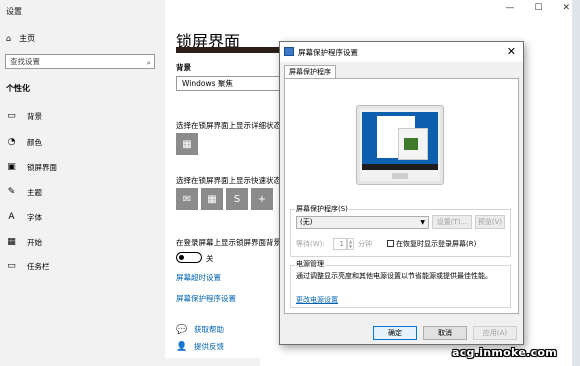 The width and height of the screenshot is (580, 366). What do you see at coordinates (209, 346) in the screenshot?
I see `feedback-label: 提供反馈` at bounding box center [209, 346].